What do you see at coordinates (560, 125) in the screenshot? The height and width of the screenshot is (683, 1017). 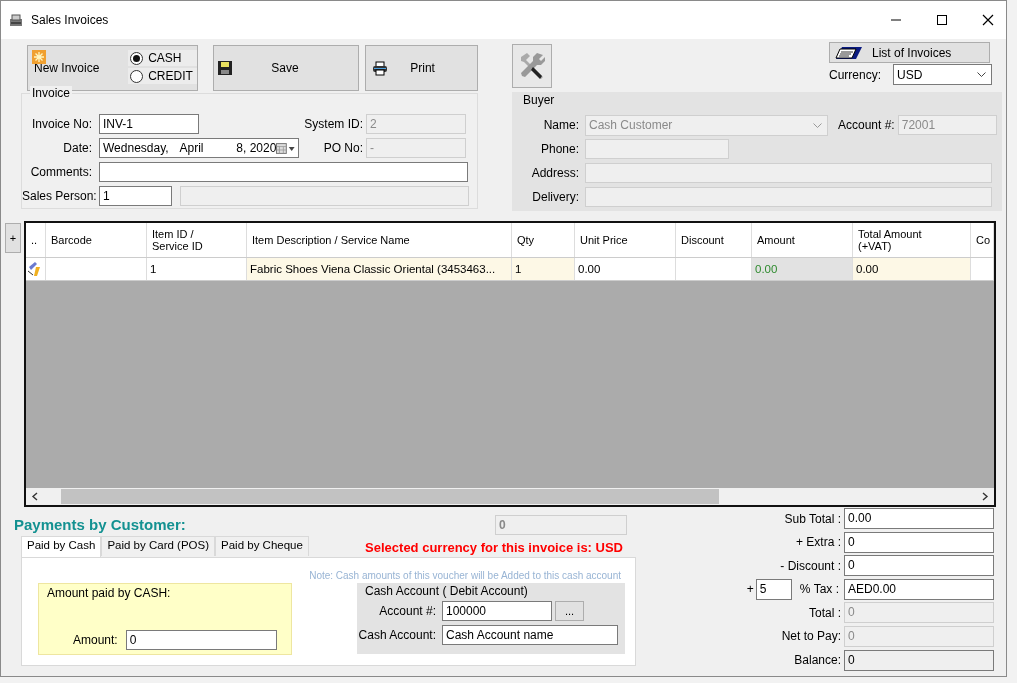 I see `field-label: Name:` at bounding box center [560, 125].